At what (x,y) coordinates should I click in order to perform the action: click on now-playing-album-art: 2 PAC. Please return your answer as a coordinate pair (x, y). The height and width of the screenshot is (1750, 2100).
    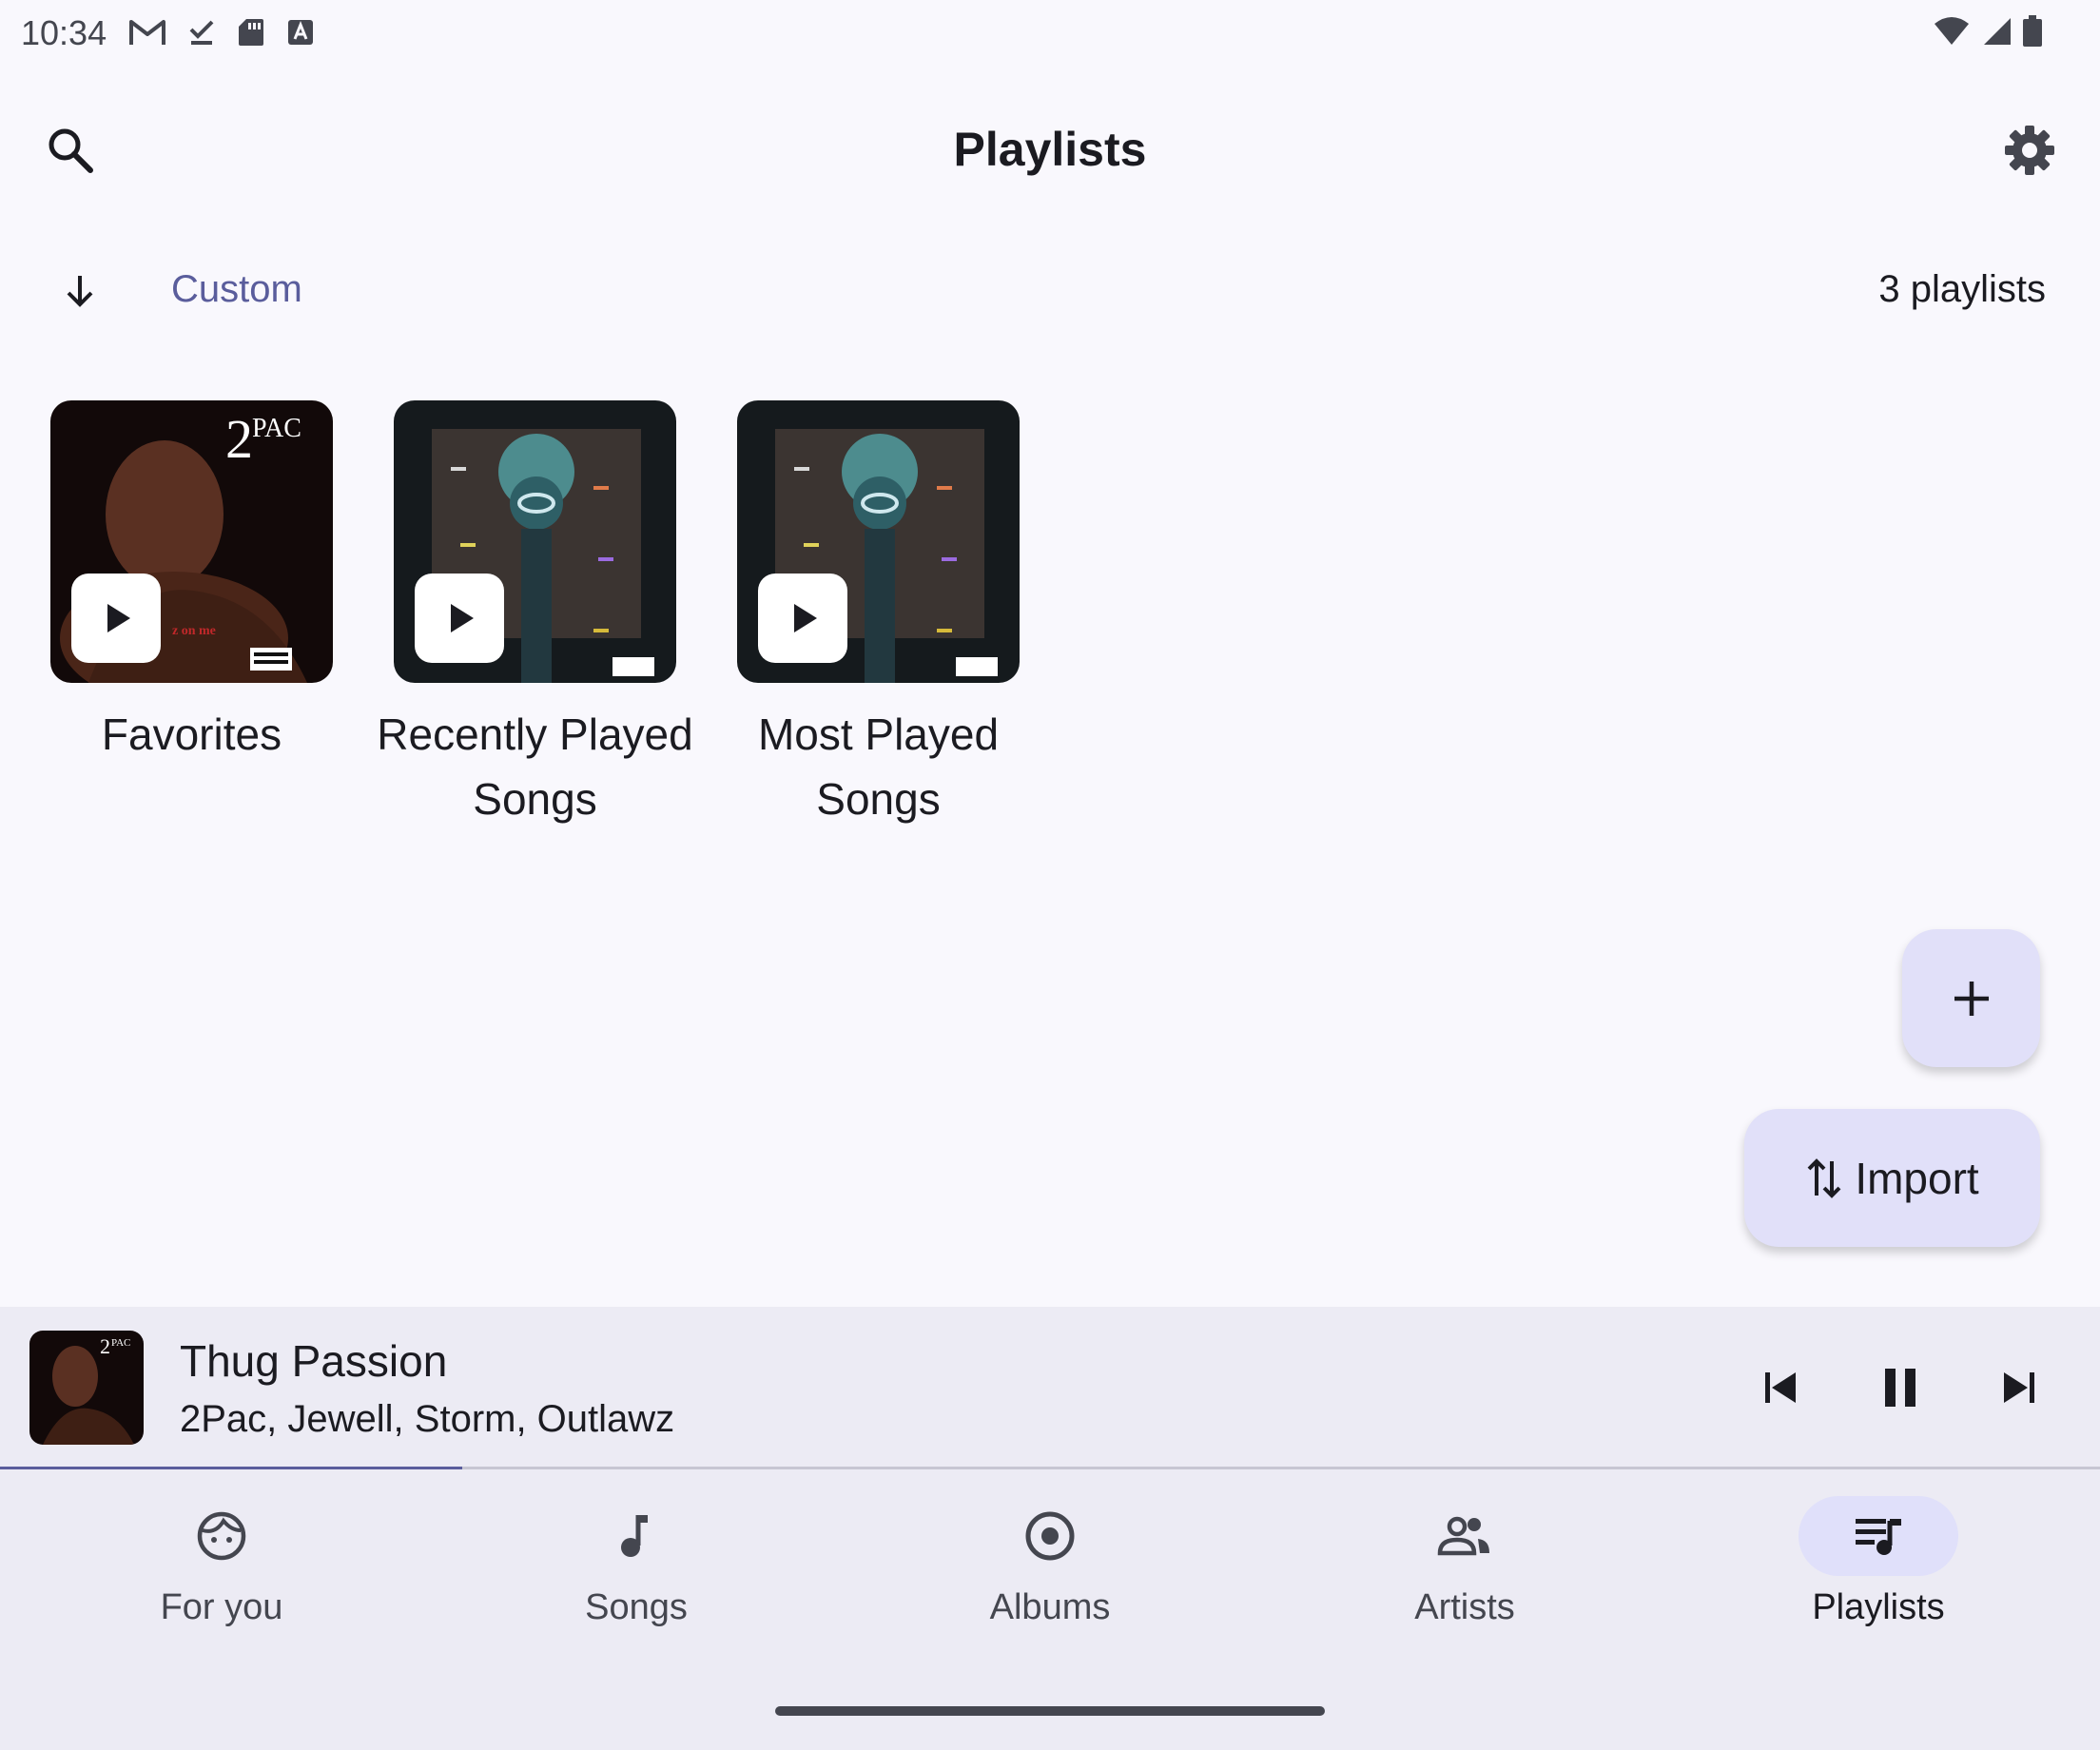
    Looking at the image, I should click on (86, 1388).